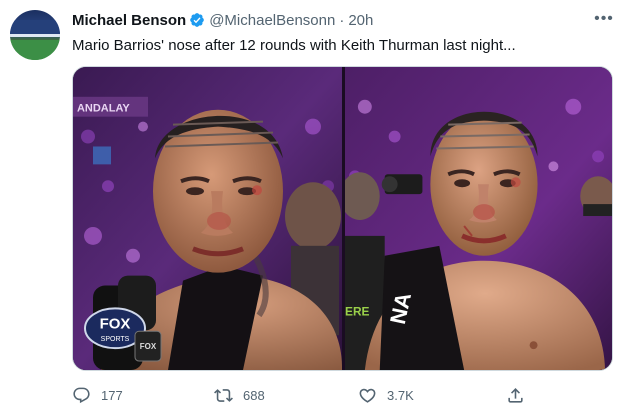 Image resolution: width=624 pixels, height=416 pixels. What do you see at coordinates (115, 339) in the screenshot?
I see `fox-sports-logo-sub: SPORTS` at bounding box center [115, 339].